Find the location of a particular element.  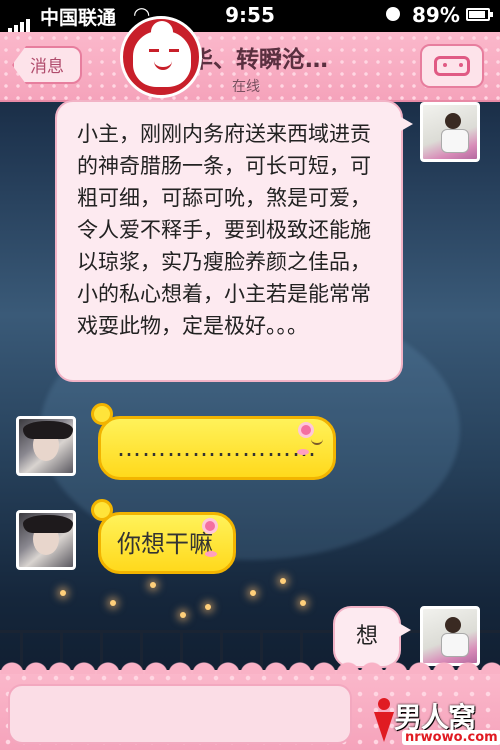

message-input is located at coordinates (180, 714).